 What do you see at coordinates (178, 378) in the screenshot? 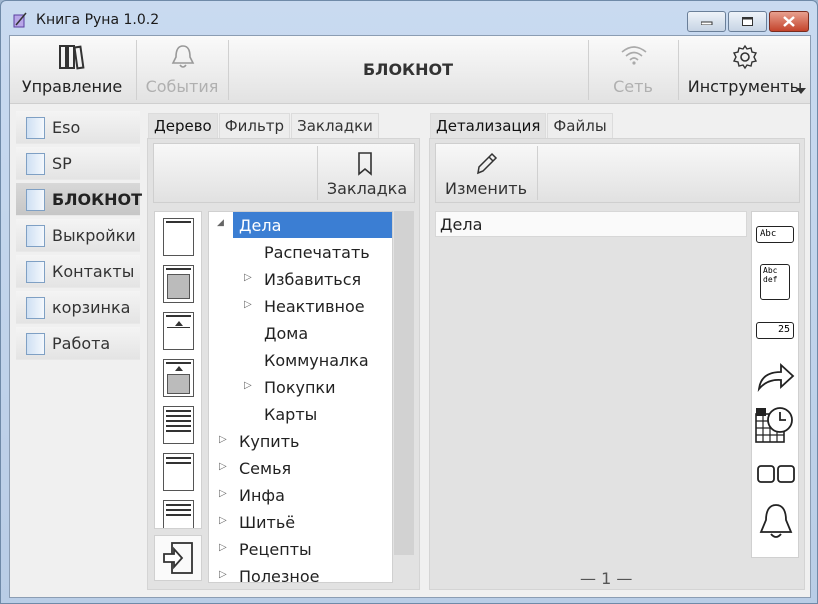
I see `layout-title-image-icon` at bounding box center [178, 378].